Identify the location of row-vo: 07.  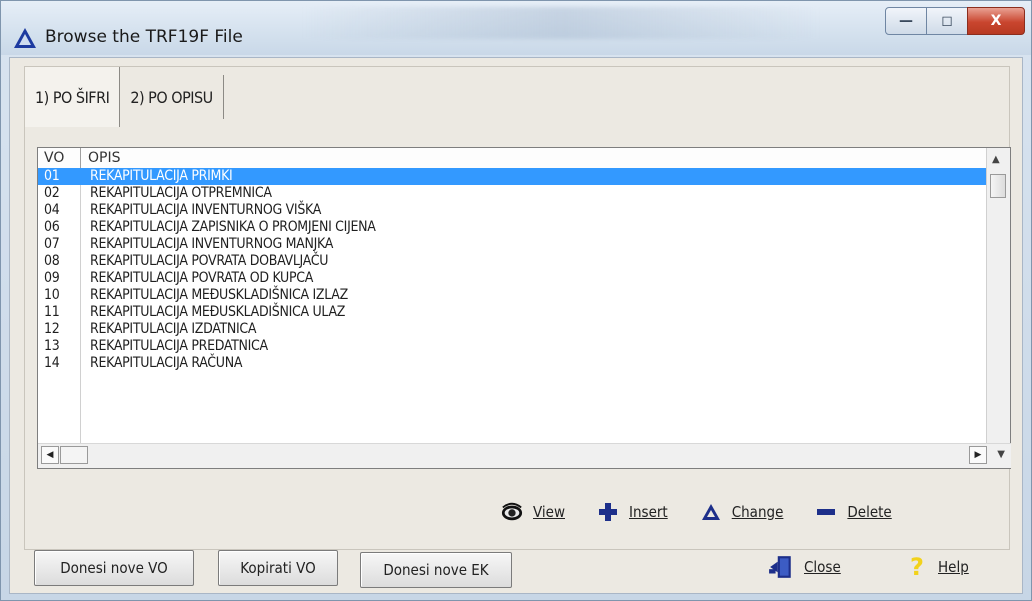
(52, 244).